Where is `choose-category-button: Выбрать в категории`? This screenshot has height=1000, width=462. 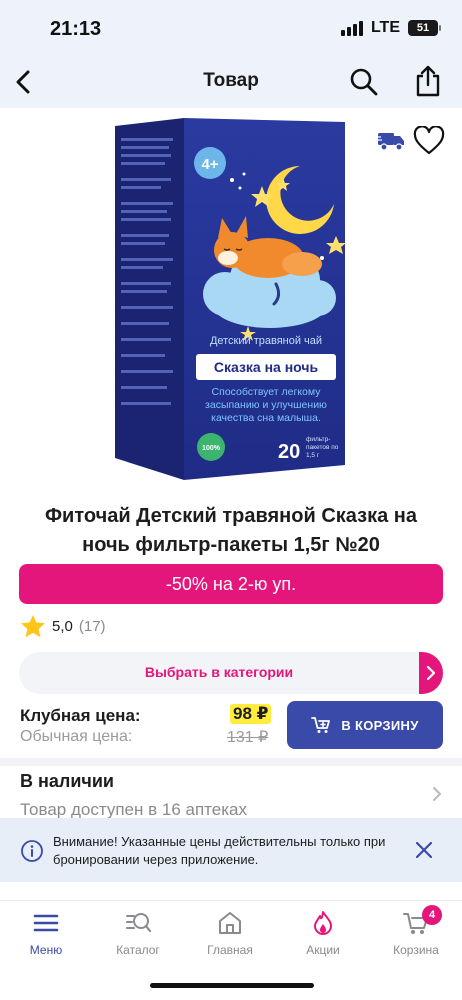 choose-category-button: Выбрать в категории is located at coordinates (231, 673).